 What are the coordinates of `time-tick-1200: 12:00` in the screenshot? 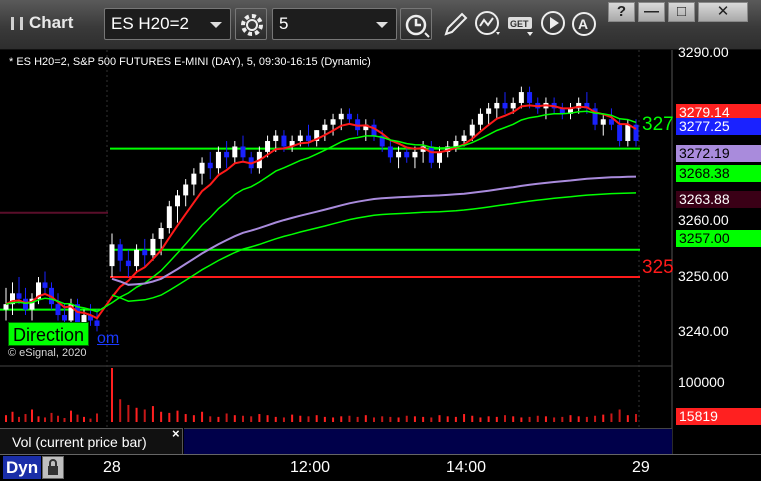 It's located at (310, 467).